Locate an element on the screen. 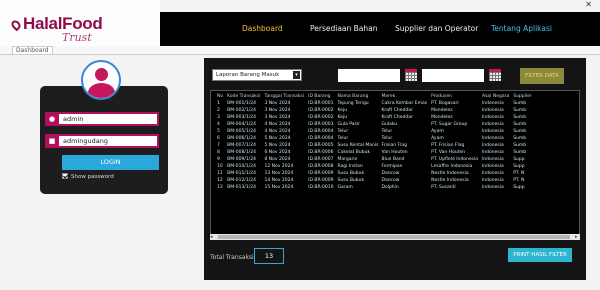 This screenshot has width=600, height=290. horizontal-scrollbar: ◂ ▸ is located at coordinates (395, 237).